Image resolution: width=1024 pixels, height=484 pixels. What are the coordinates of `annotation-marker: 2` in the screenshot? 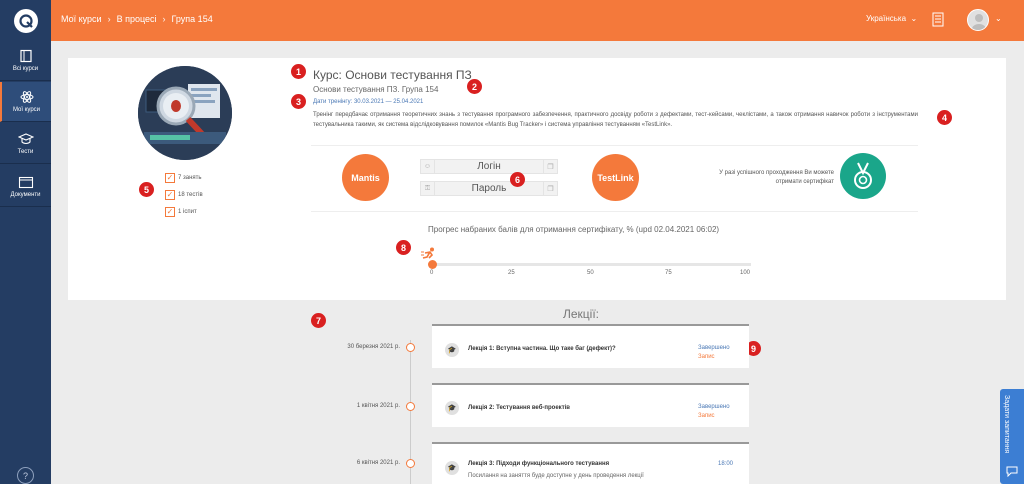 It's located at (474, 86).